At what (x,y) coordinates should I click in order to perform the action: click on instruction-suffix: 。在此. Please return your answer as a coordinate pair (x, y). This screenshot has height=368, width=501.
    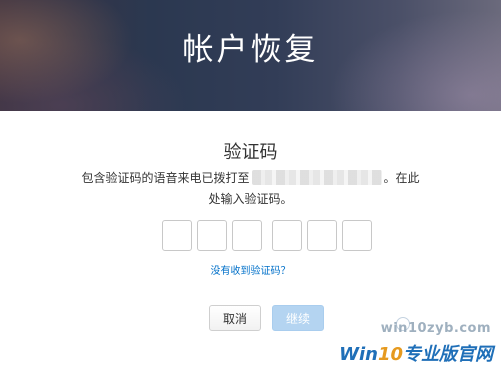
    Looking at the image, I should click on (401, 178).